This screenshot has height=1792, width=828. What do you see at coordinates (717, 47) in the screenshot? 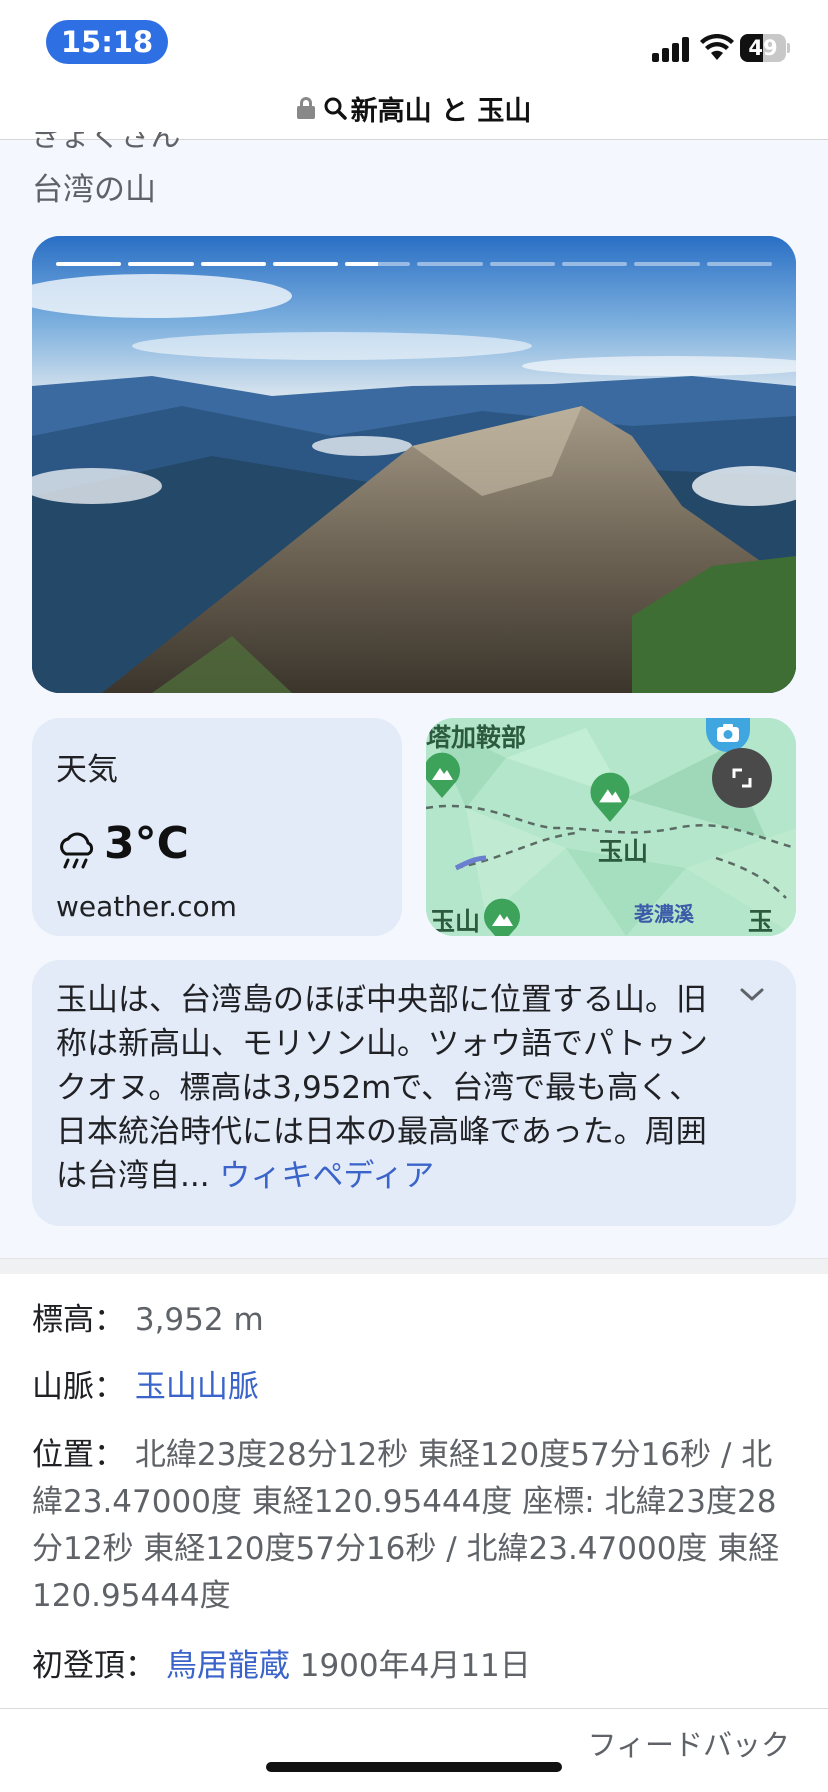
I see `wifi-icon` at bounding box center [717, 47].